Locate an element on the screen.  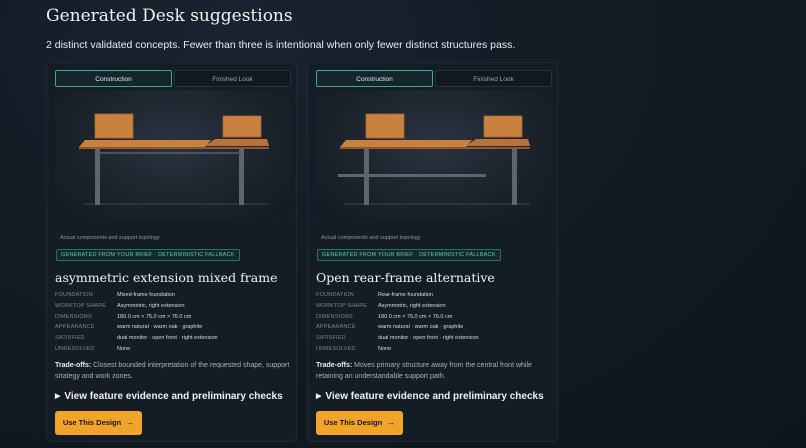
spec-row: FOUNDATION Rear-frame foundation is located at coordinates (434, 297).